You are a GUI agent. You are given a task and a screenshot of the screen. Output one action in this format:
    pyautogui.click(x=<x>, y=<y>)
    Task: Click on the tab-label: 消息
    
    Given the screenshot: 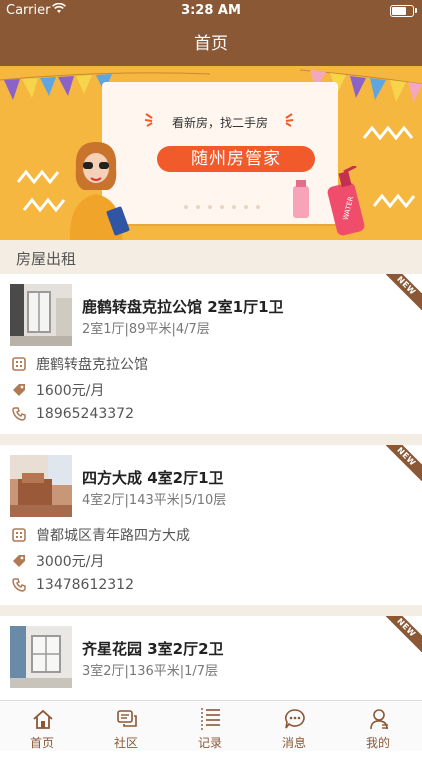 What is the action you would take?
    pyautogui.click(x=293, y=743)
    